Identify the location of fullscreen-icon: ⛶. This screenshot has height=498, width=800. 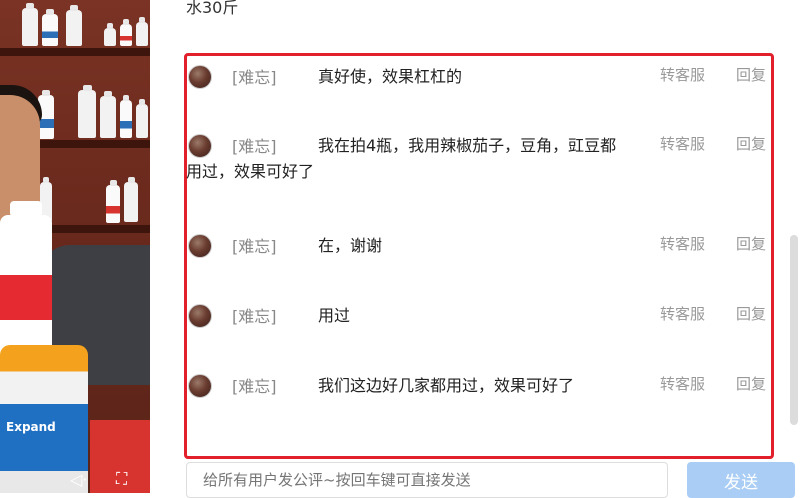
(121, 479).